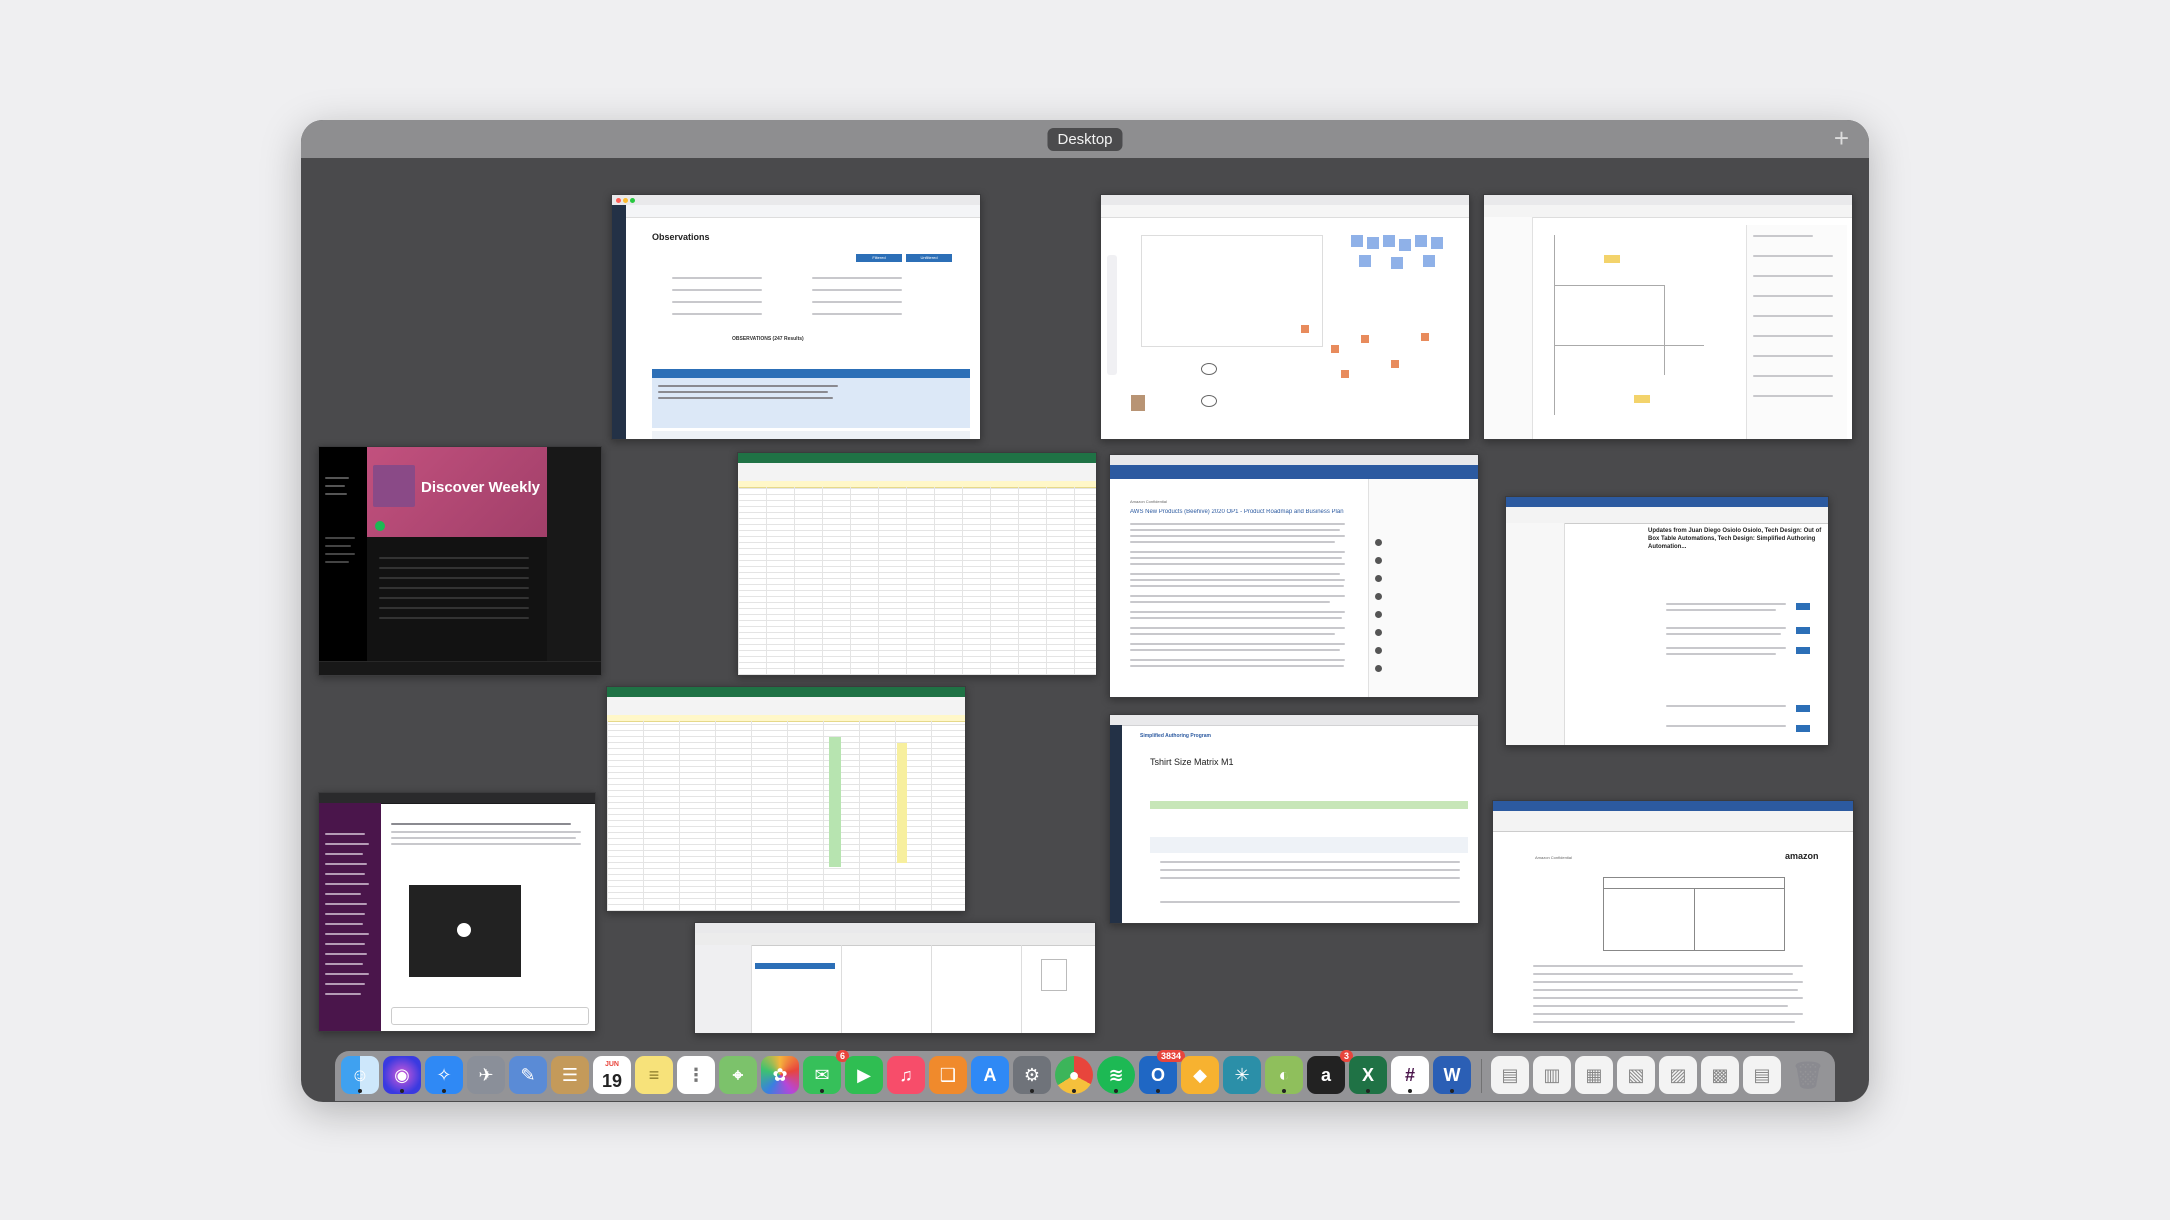 The image size is (2170, 1220). Describe the element at coordinates (738, 1075) in the screenshot. I see `maps-icon: ⌖` at that location.